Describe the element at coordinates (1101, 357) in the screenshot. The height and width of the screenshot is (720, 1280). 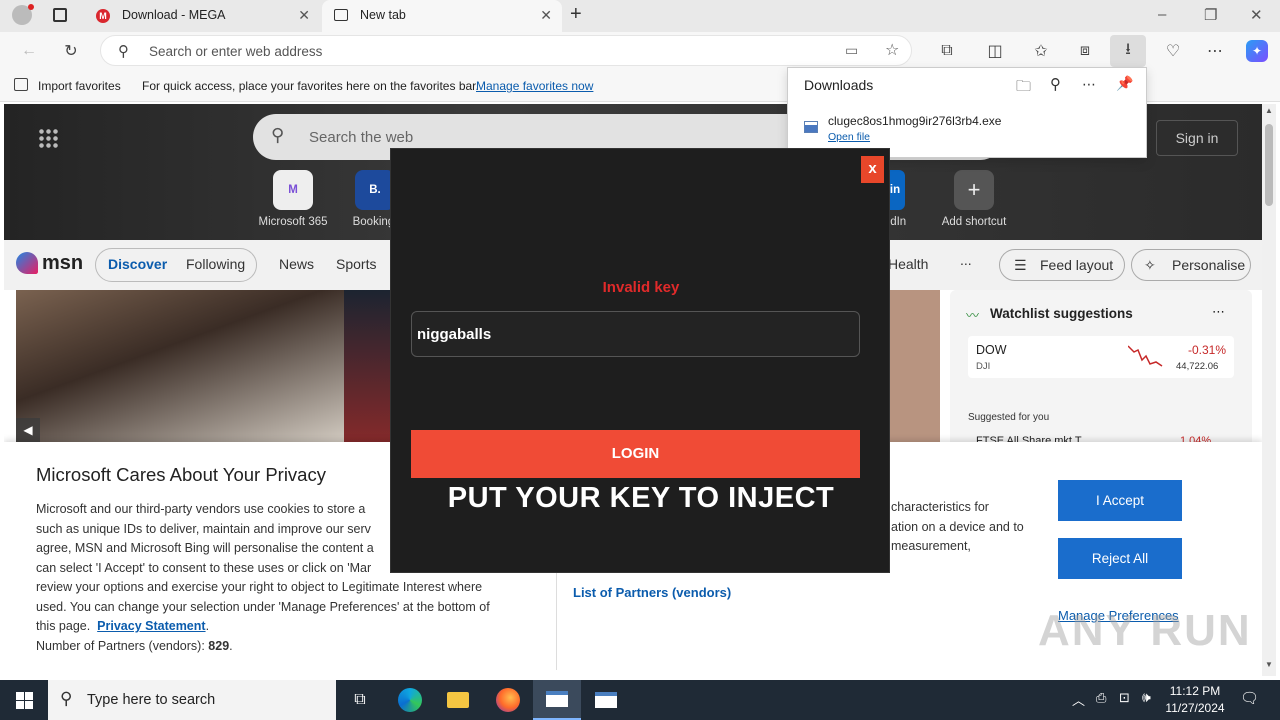
I see `stock-row-dow: DOW DJI -0.31% 44,722.06` at that location.